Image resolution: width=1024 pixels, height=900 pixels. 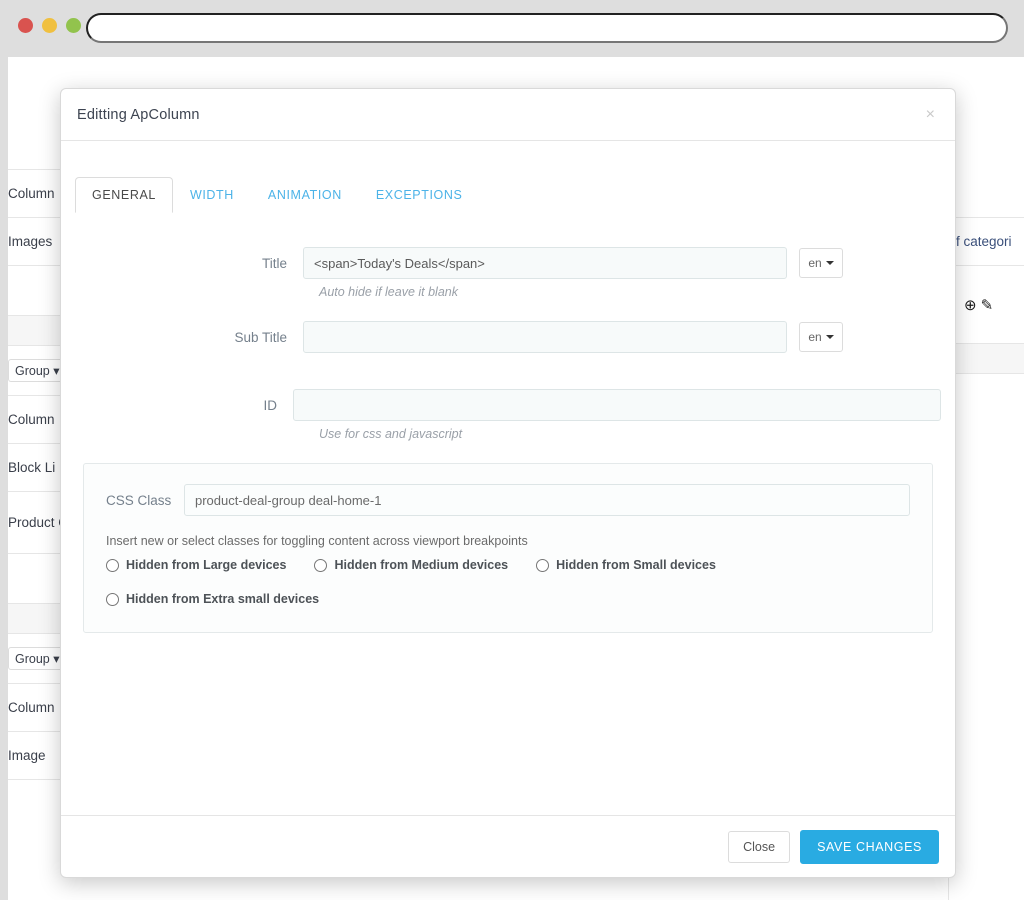 What do you see at coordinates (617, 405) in the screenshot?
I see `id-input` at bounding box center [617, 405].